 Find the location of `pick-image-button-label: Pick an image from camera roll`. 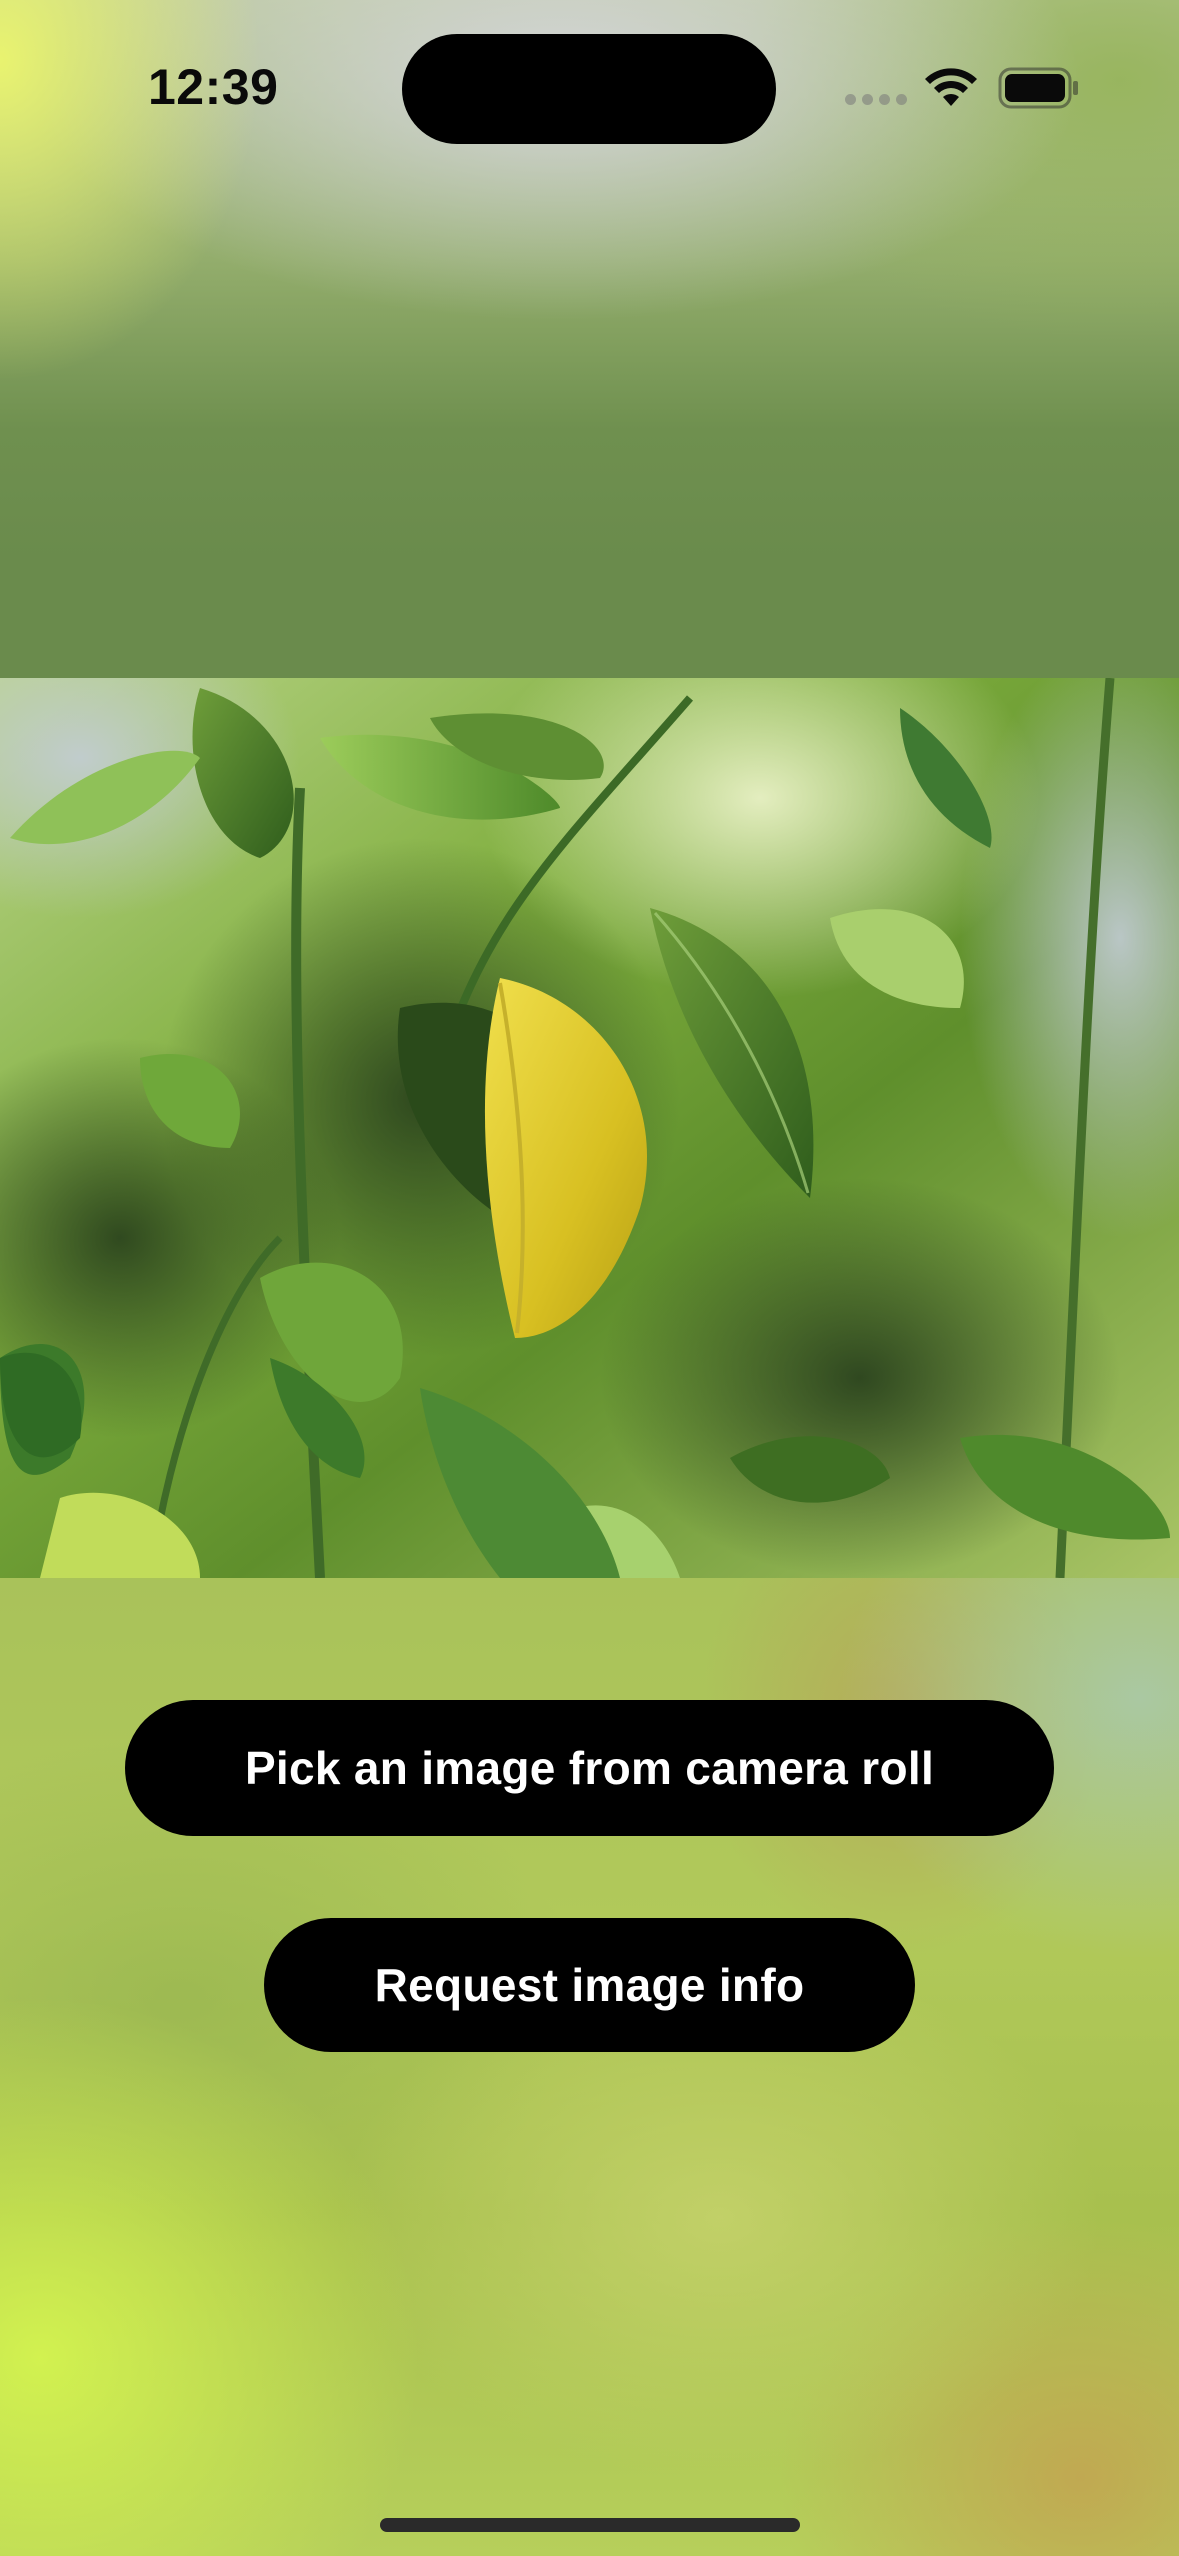

pick-image-button-label: Pick an image from camera roll is located at coordinates (589, 1768).